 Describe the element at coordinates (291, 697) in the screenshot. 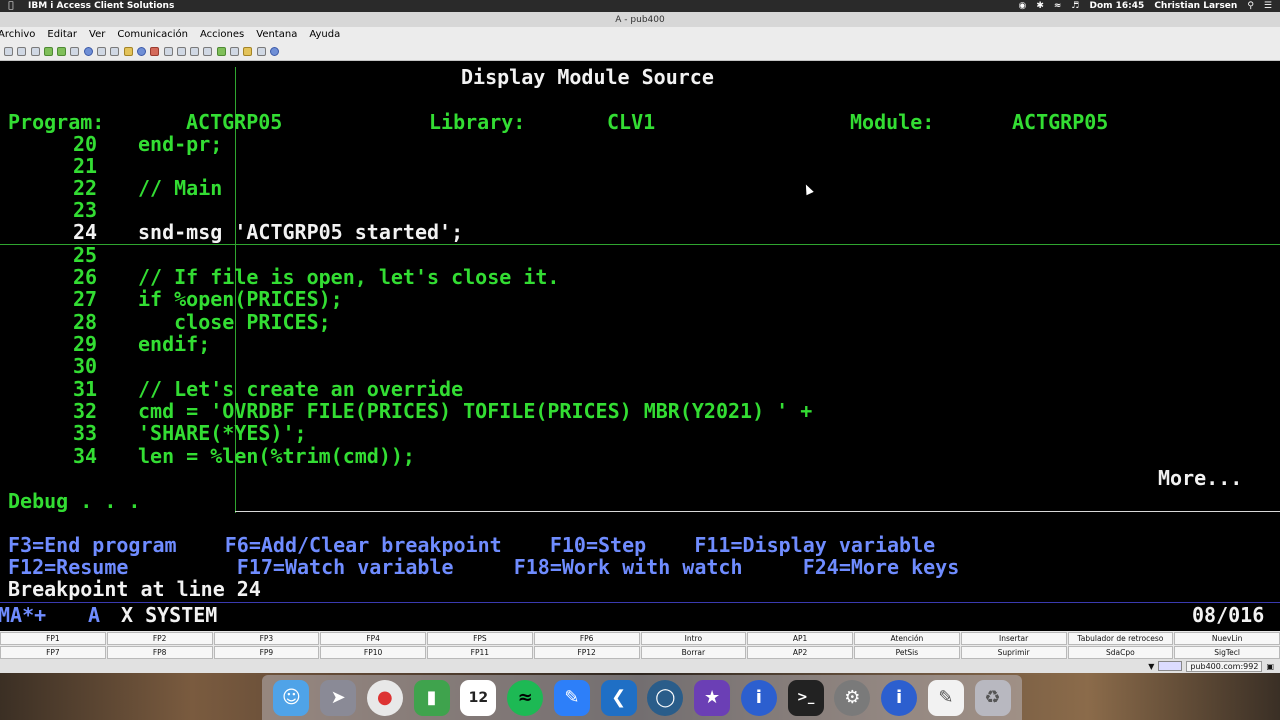

I see `finder-icon: ☺` at that location.